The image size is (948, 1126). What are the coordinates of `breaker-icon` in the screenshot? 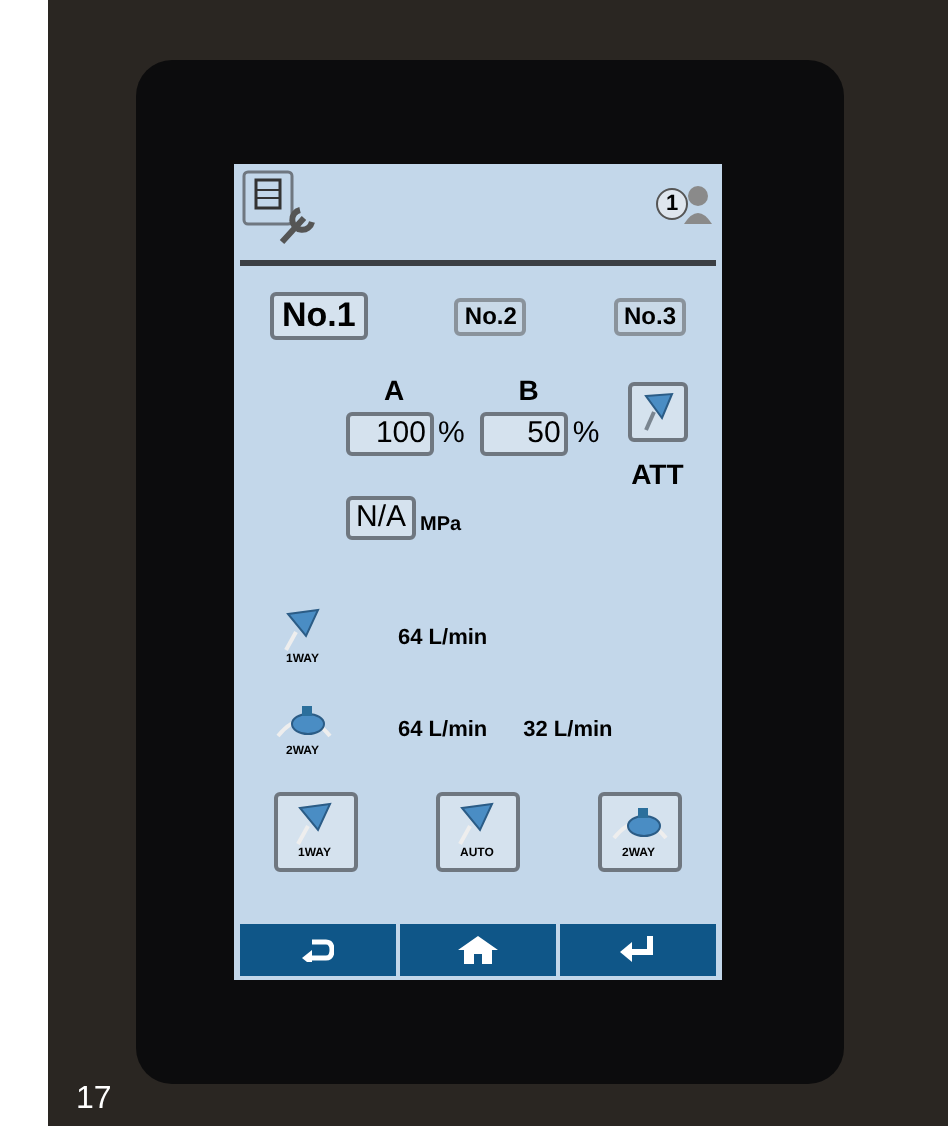 It's located at (657, 412).